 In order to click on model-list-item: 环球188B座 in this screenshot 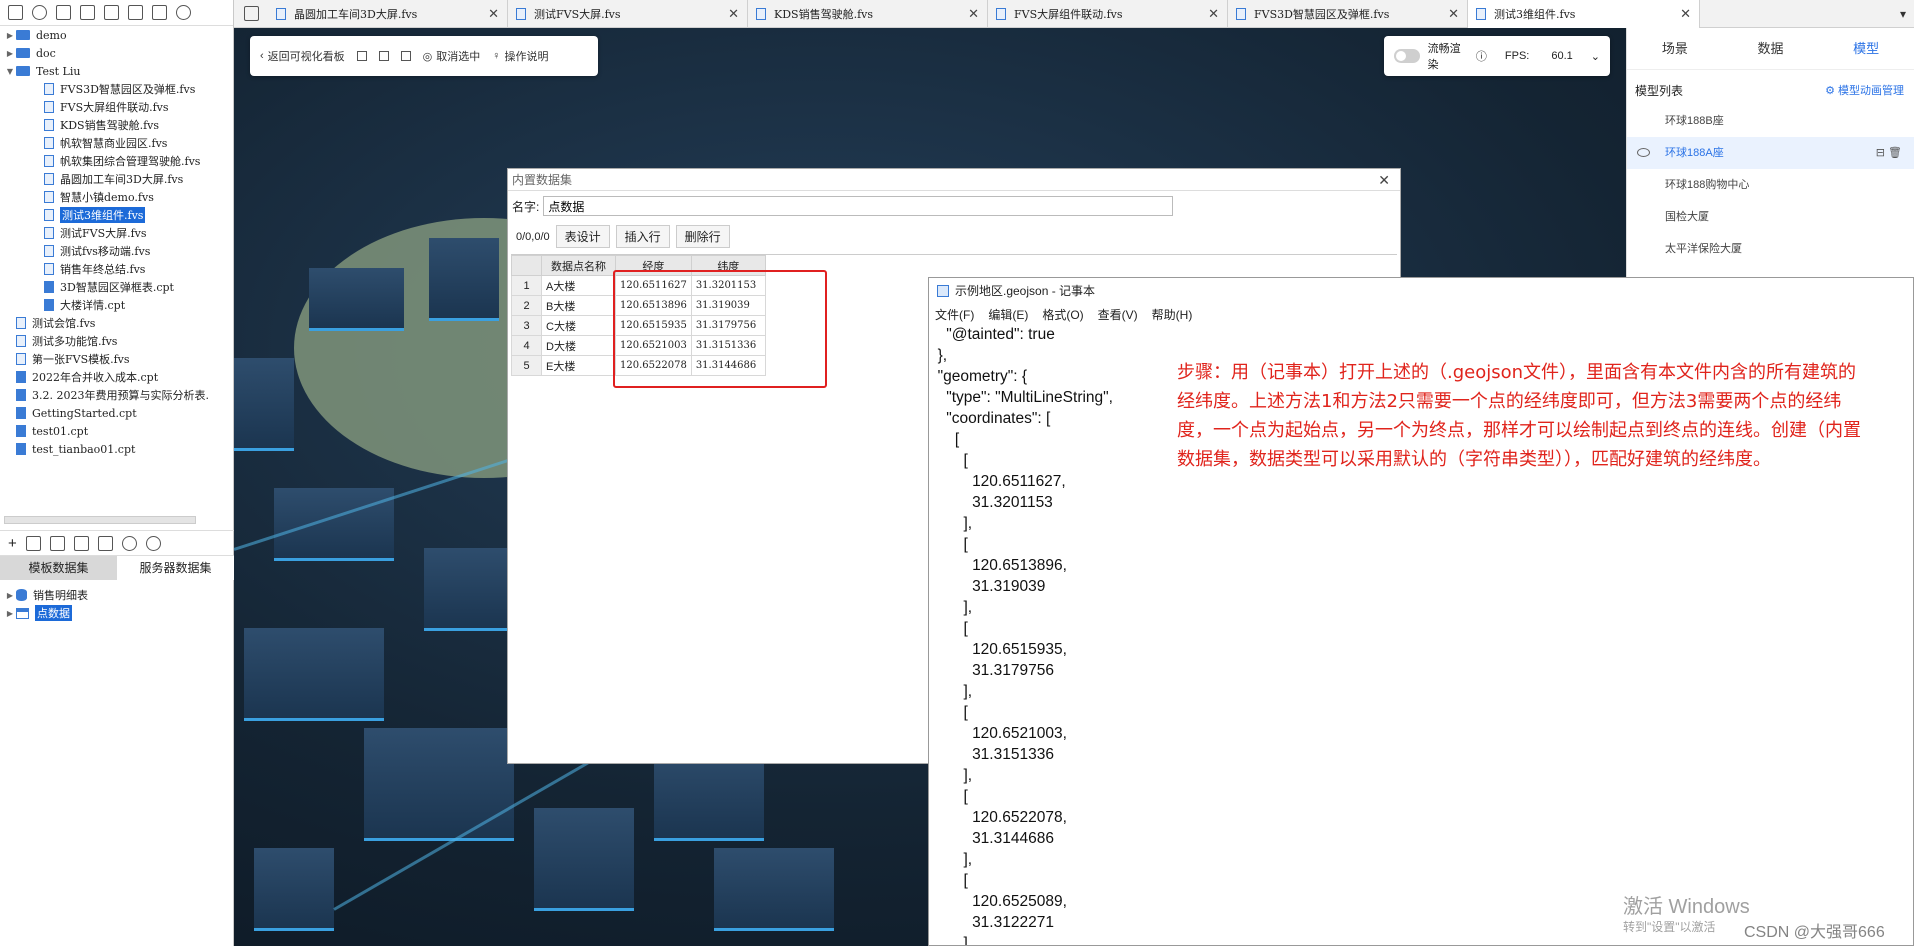, I will do `click(1770, 121)`.